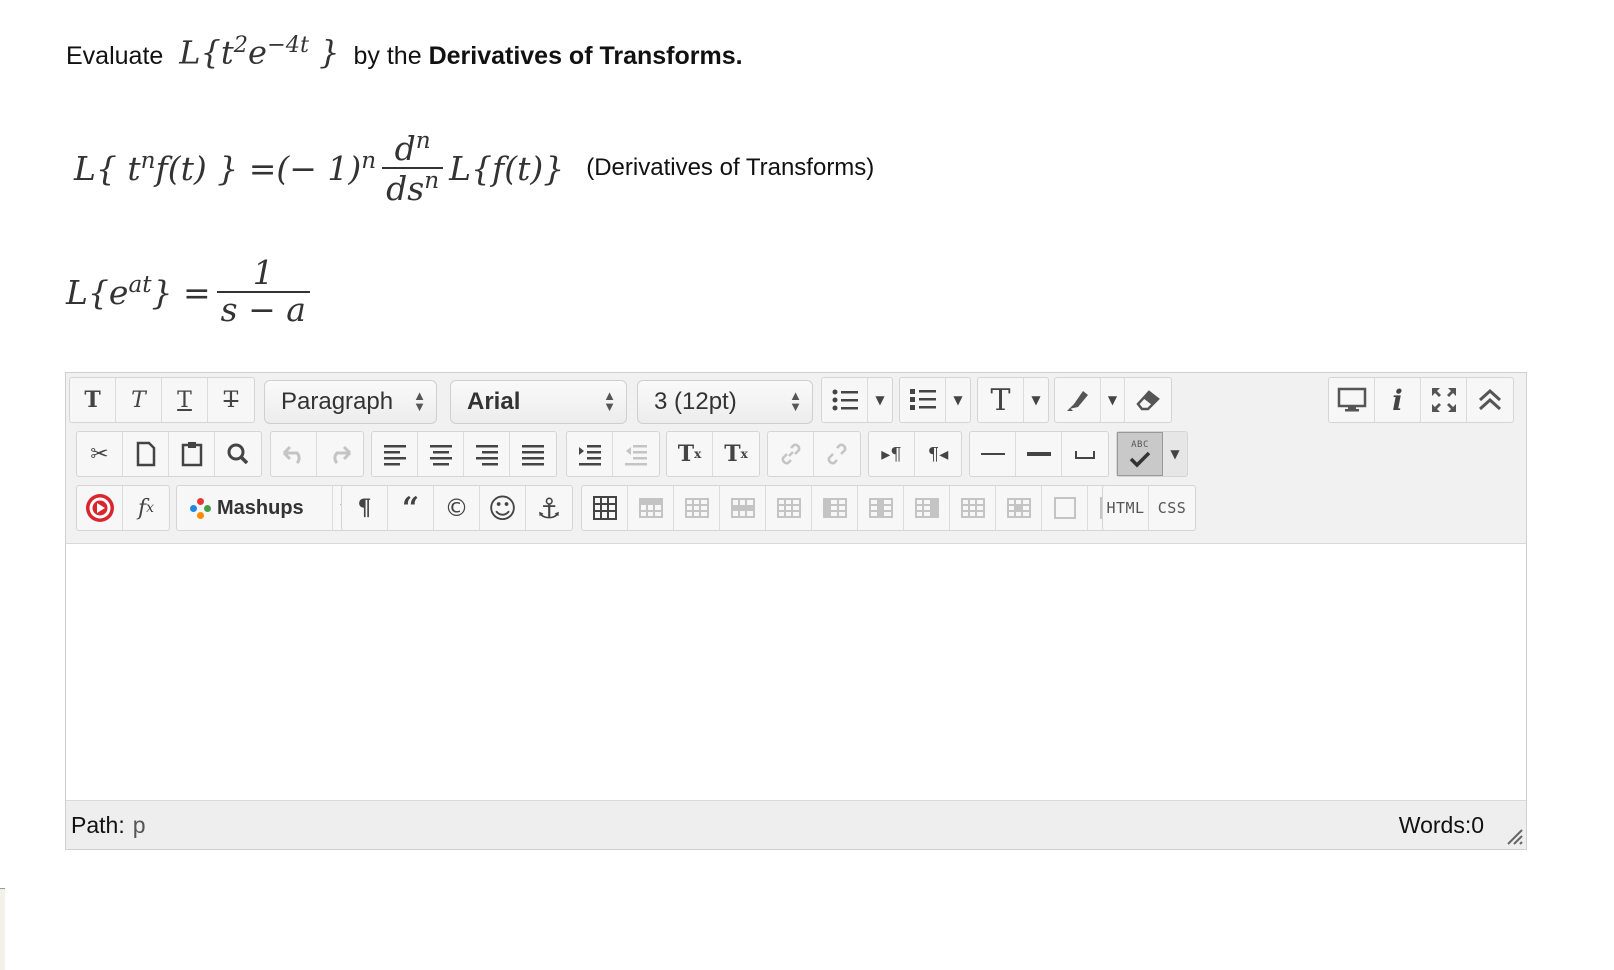 The image size is (1614, 970). What do you see at coordinates (1148, 400) in the screenshot?
I see `eraser-icon` at bounding box center [1148, 400].